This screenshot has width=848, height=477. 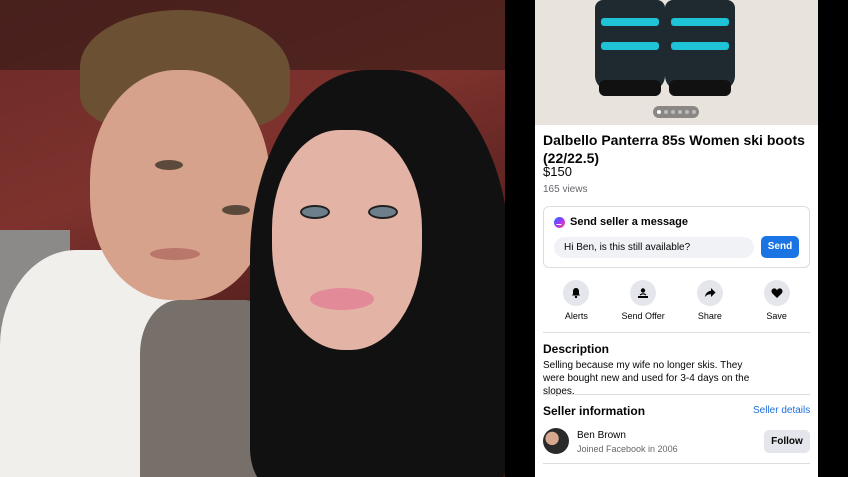 What do you see at coordinates (180, 185) in the screenshot?
I see `photo-man-face` at bounding box center [180, 185].